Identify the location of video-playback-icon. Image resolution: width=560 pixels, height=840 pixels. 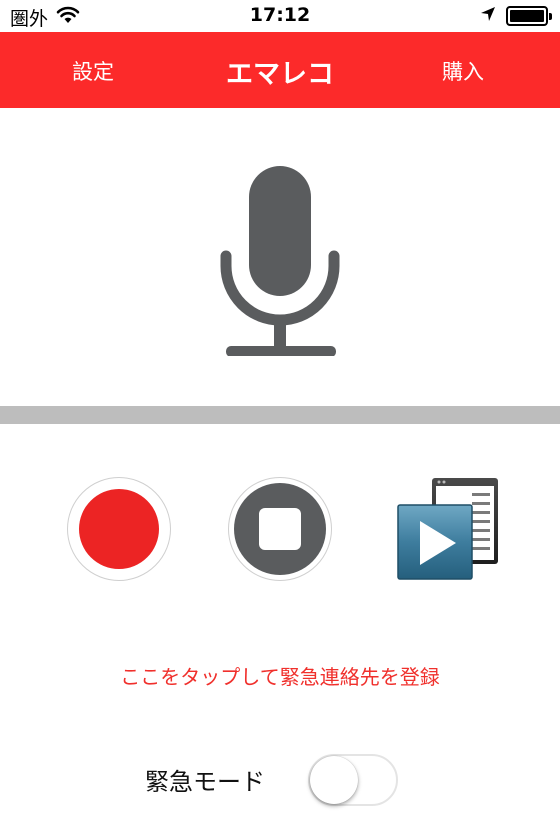
(447, 529).